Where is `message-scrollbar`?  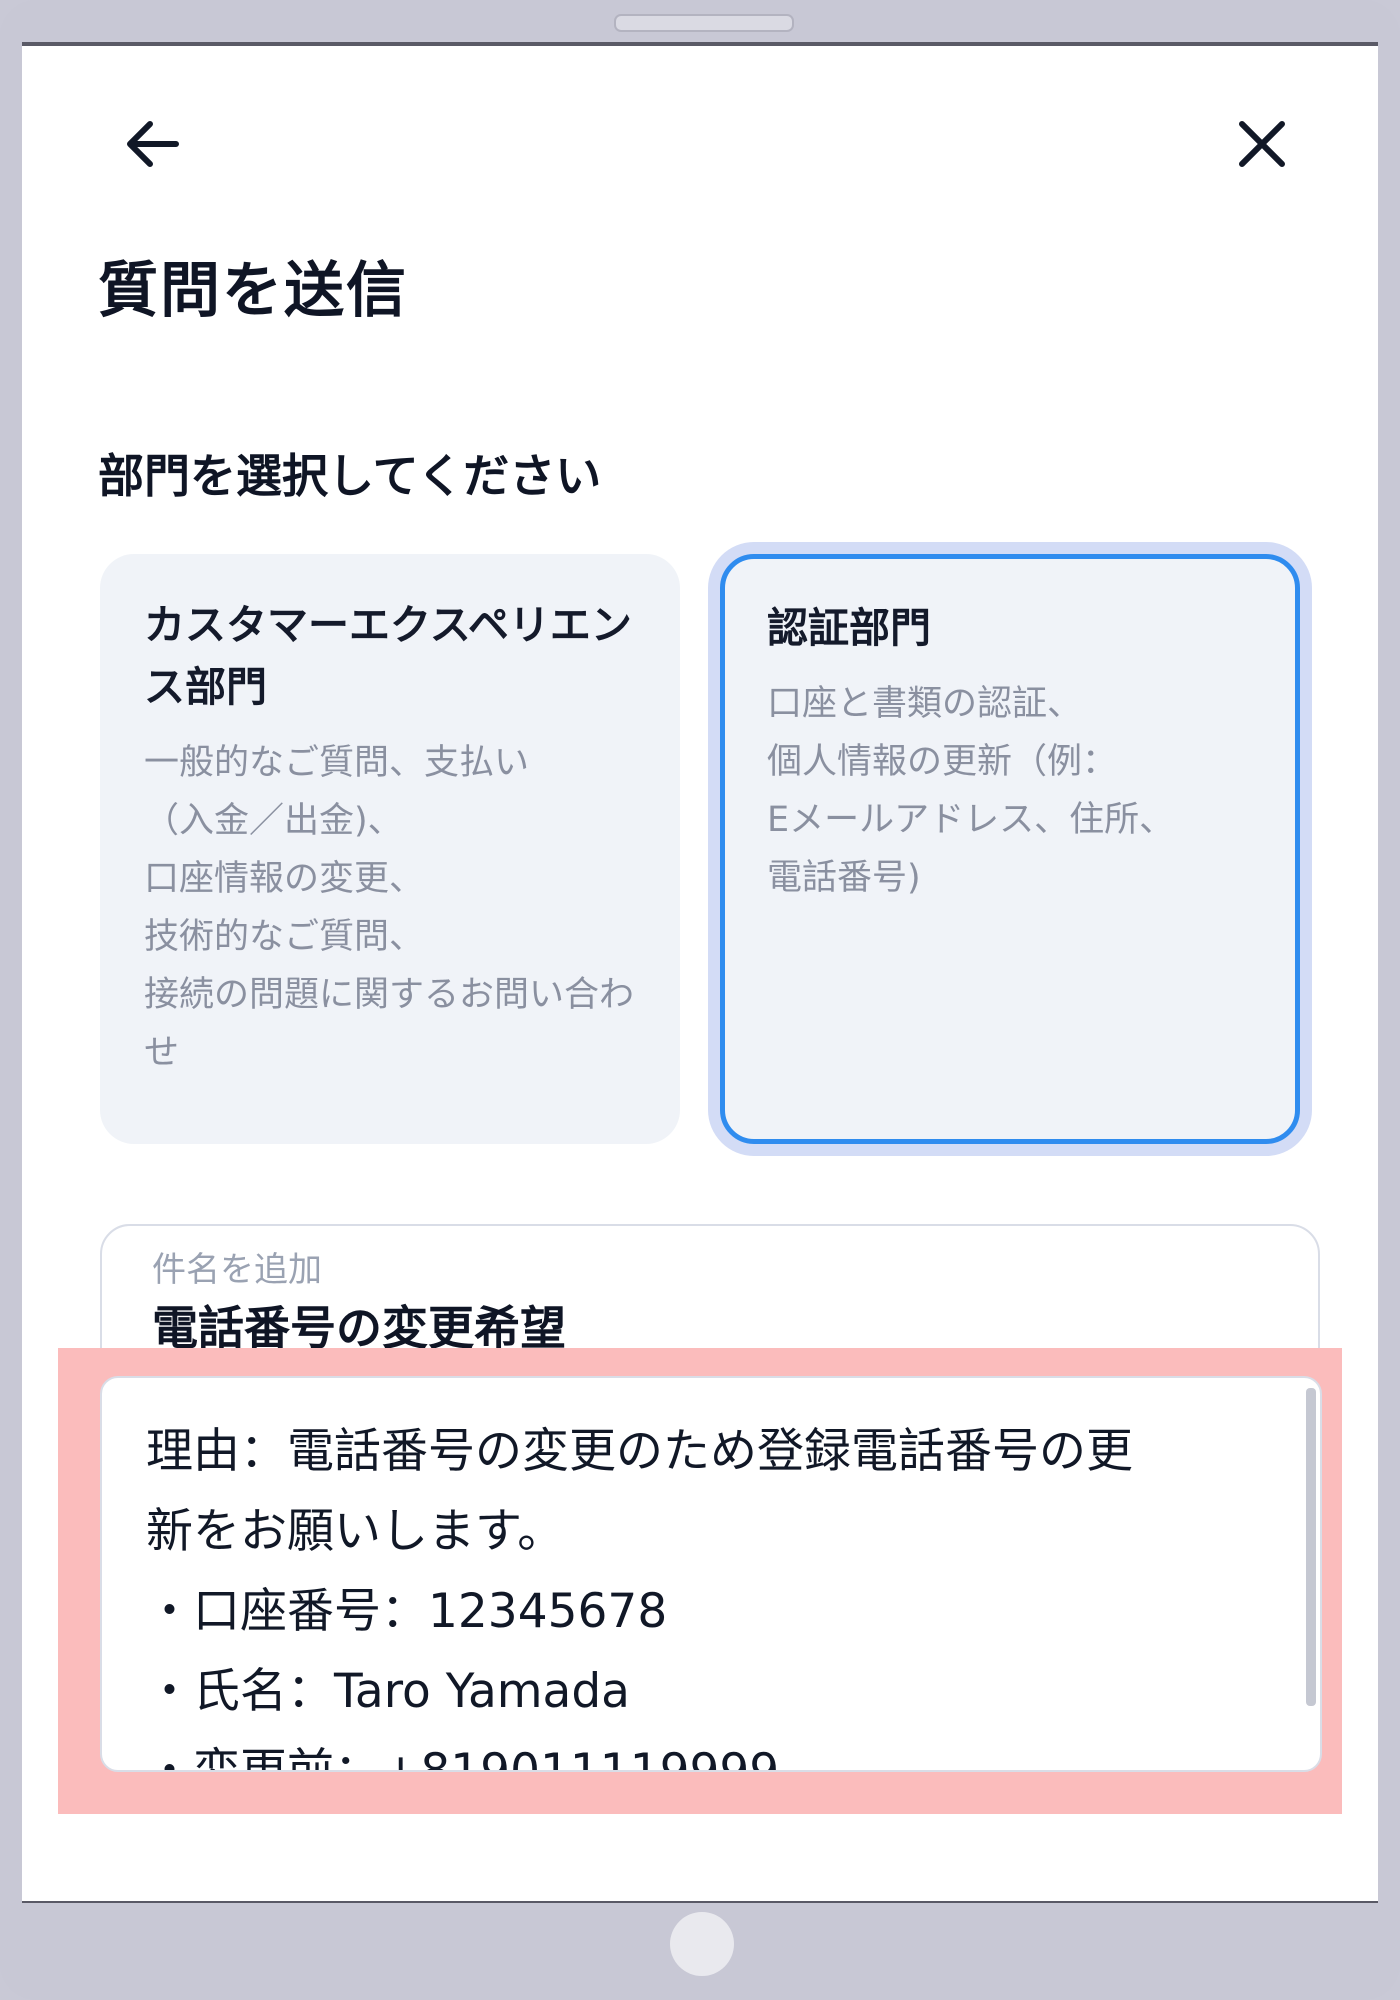
message-scrollbar is located at coordinates (1311, 1547).